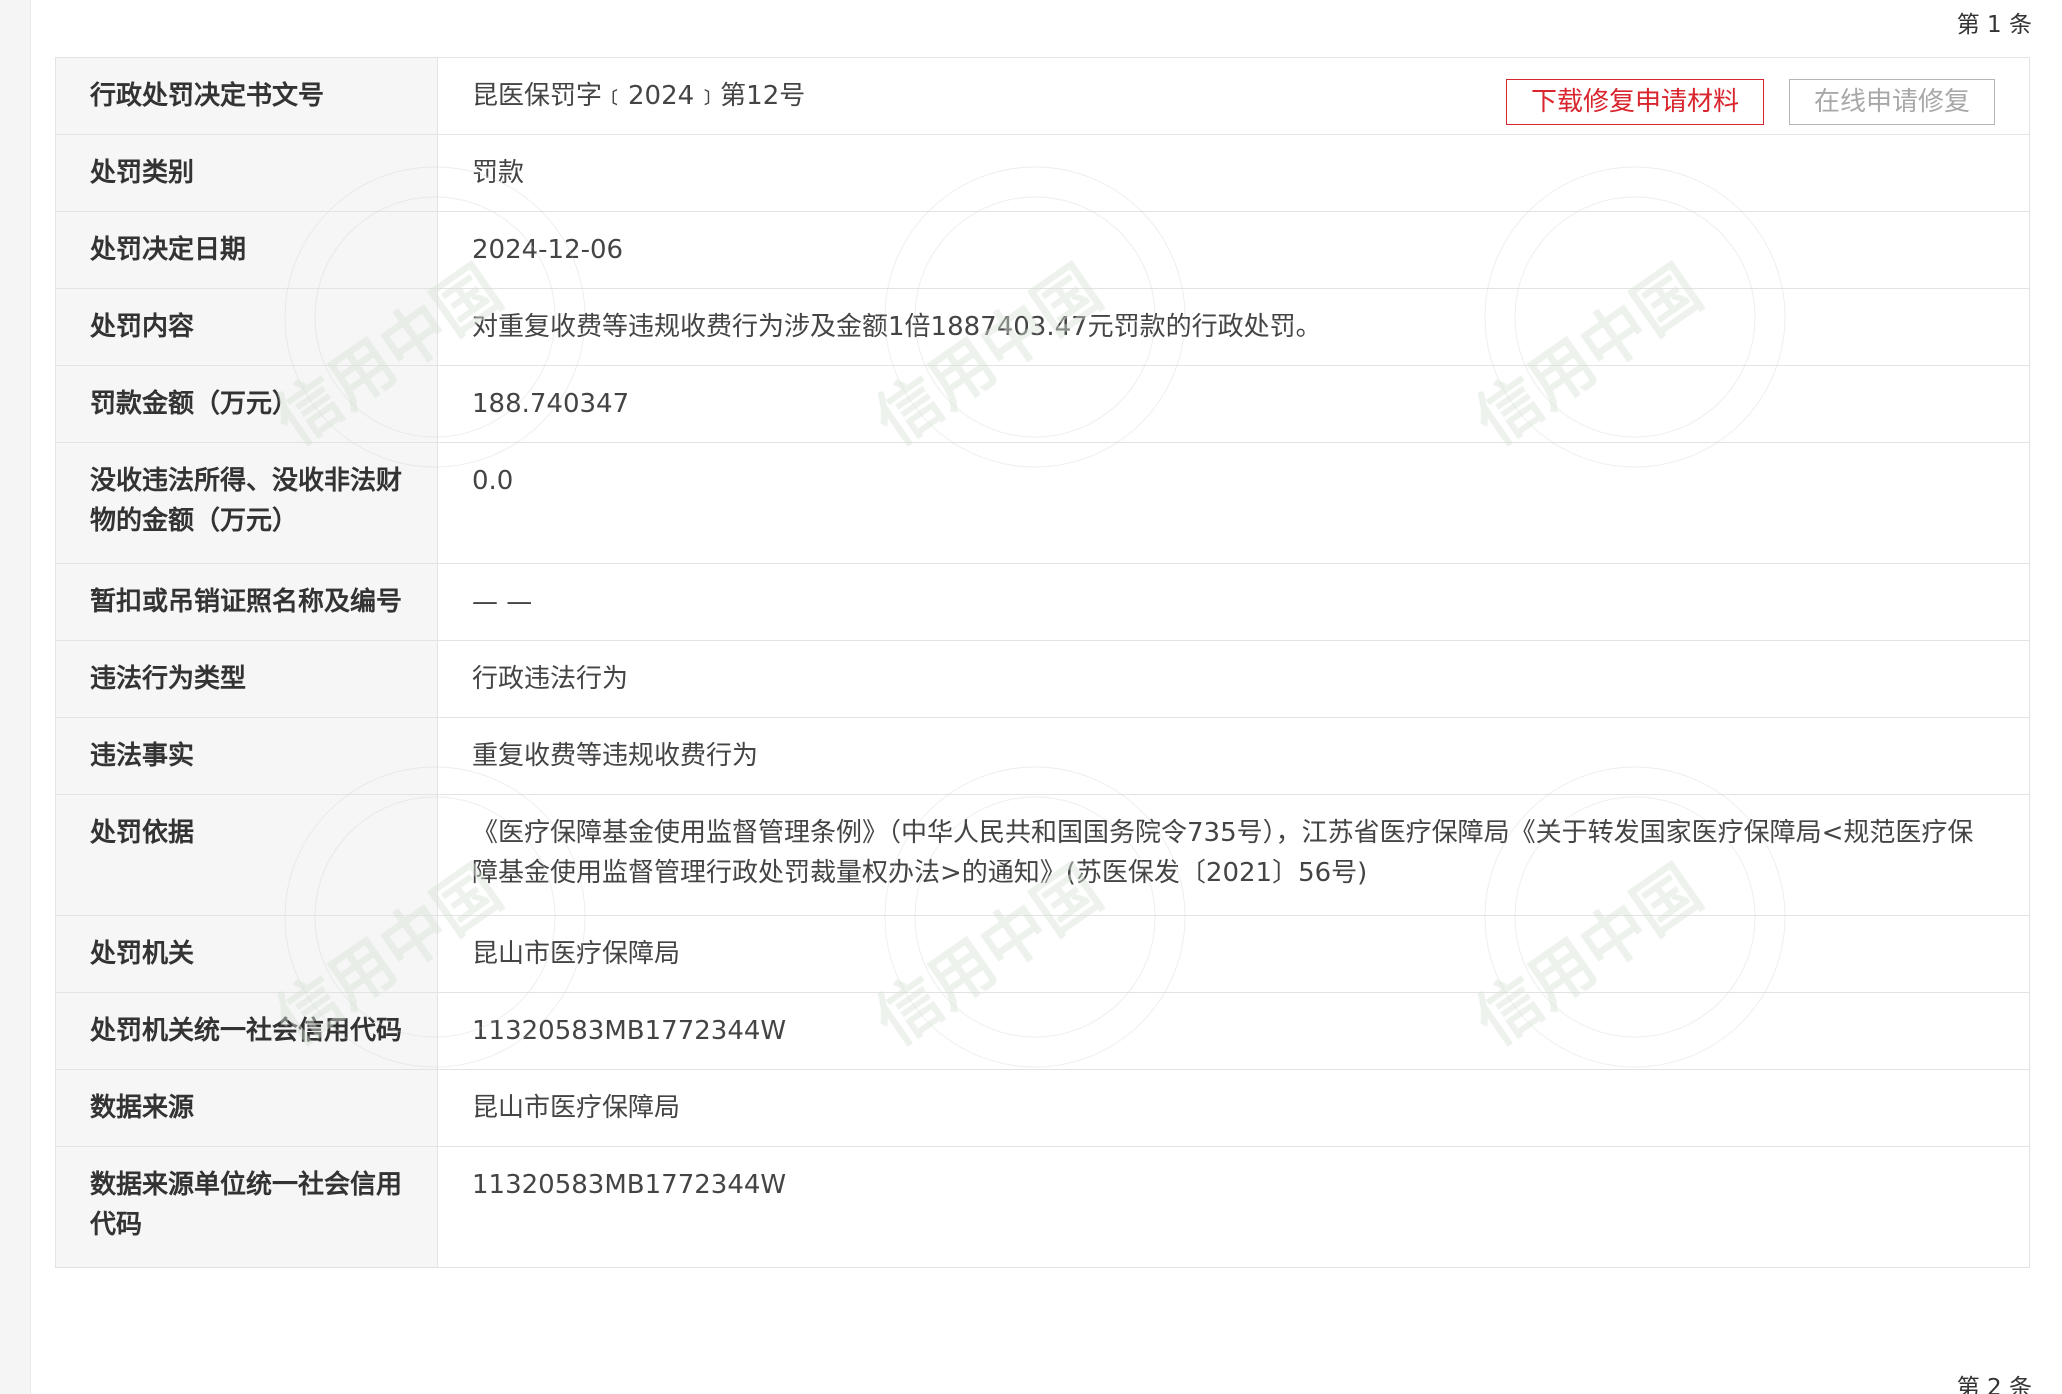  I want to click on online-repair-button: 在线申请修复, so click(1891, 102).